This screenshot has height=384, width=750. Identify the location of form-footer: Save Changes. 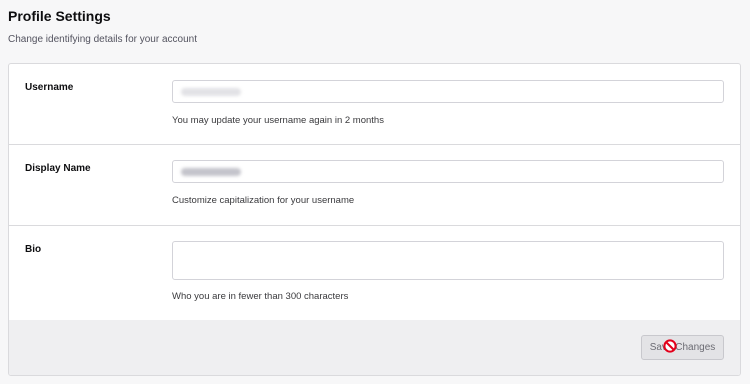
(374, 347).